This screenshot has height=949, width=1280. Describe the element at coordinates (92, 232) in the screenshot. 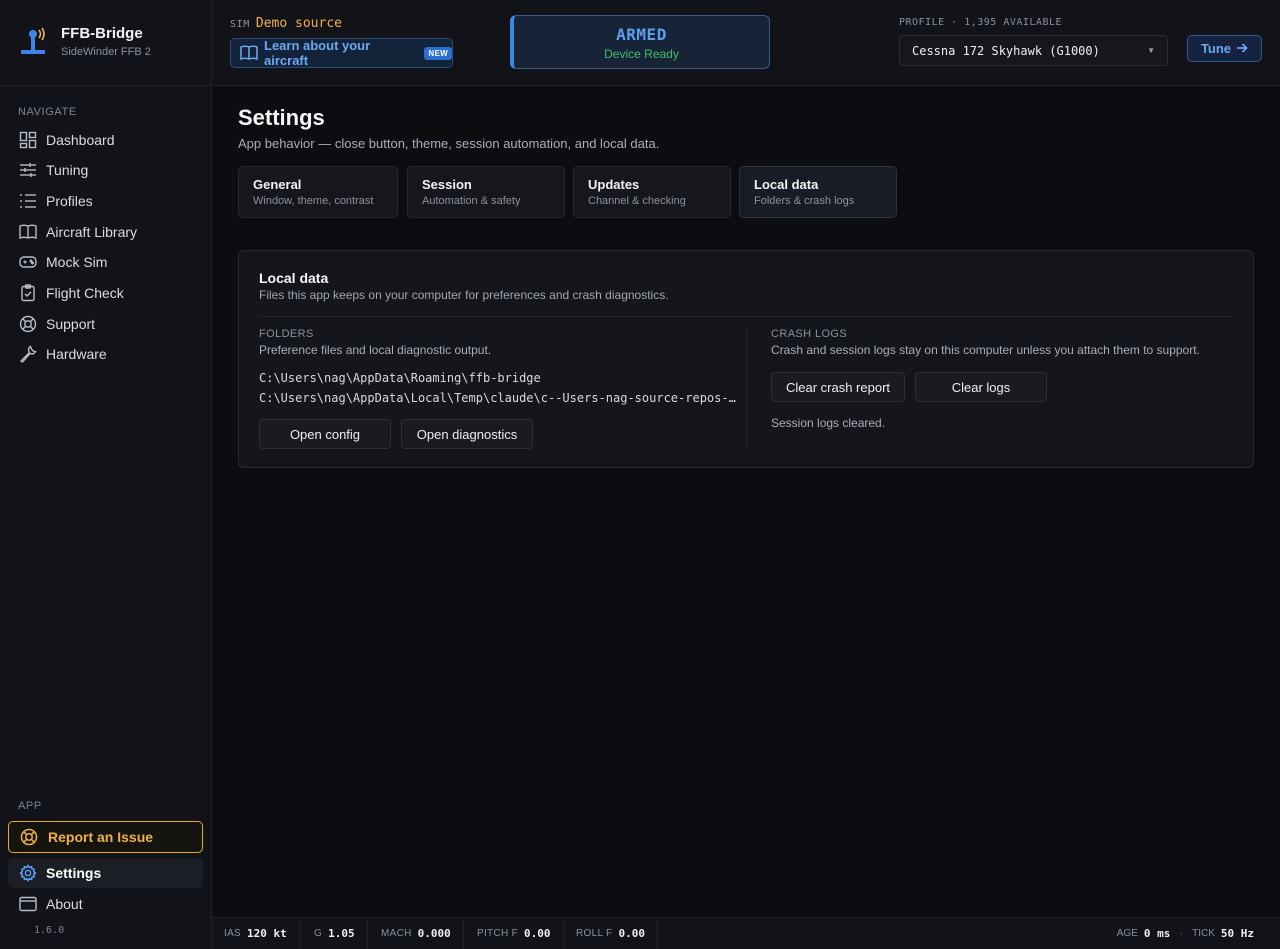

I see `sidebar-item-label: Aircraft Library` at that location.